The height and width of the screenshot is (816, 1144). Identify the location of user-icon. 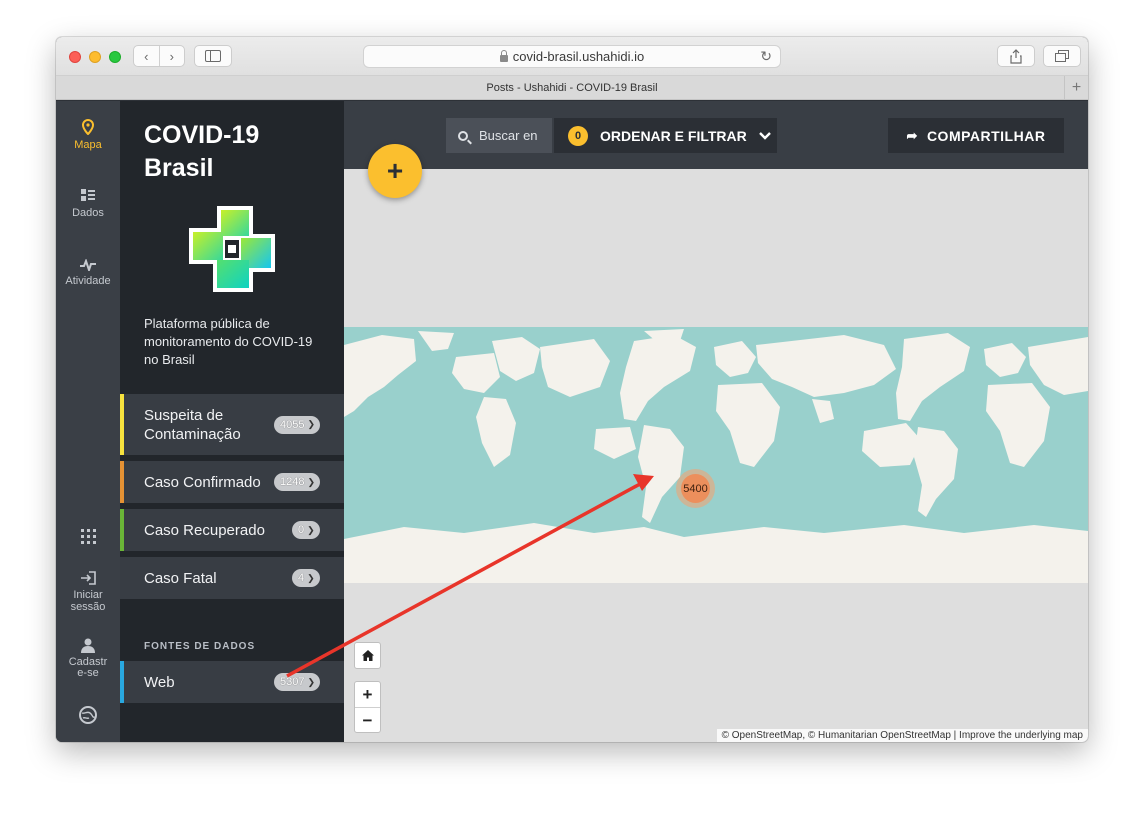
(88, 645).